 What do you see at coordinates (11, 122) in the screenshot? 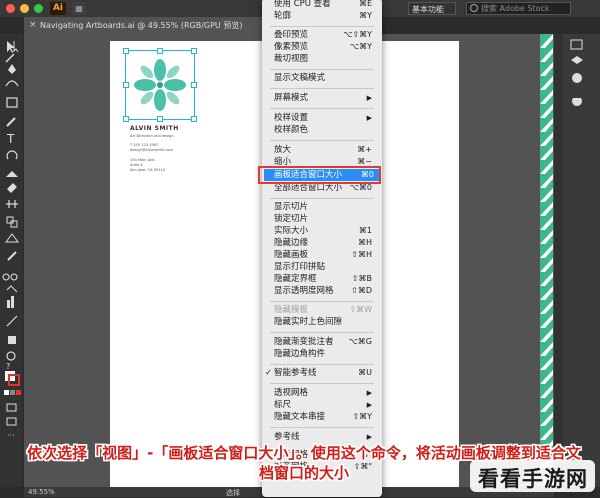
I see `paintbrush-tool-icon` at bounding box center [11, 122].